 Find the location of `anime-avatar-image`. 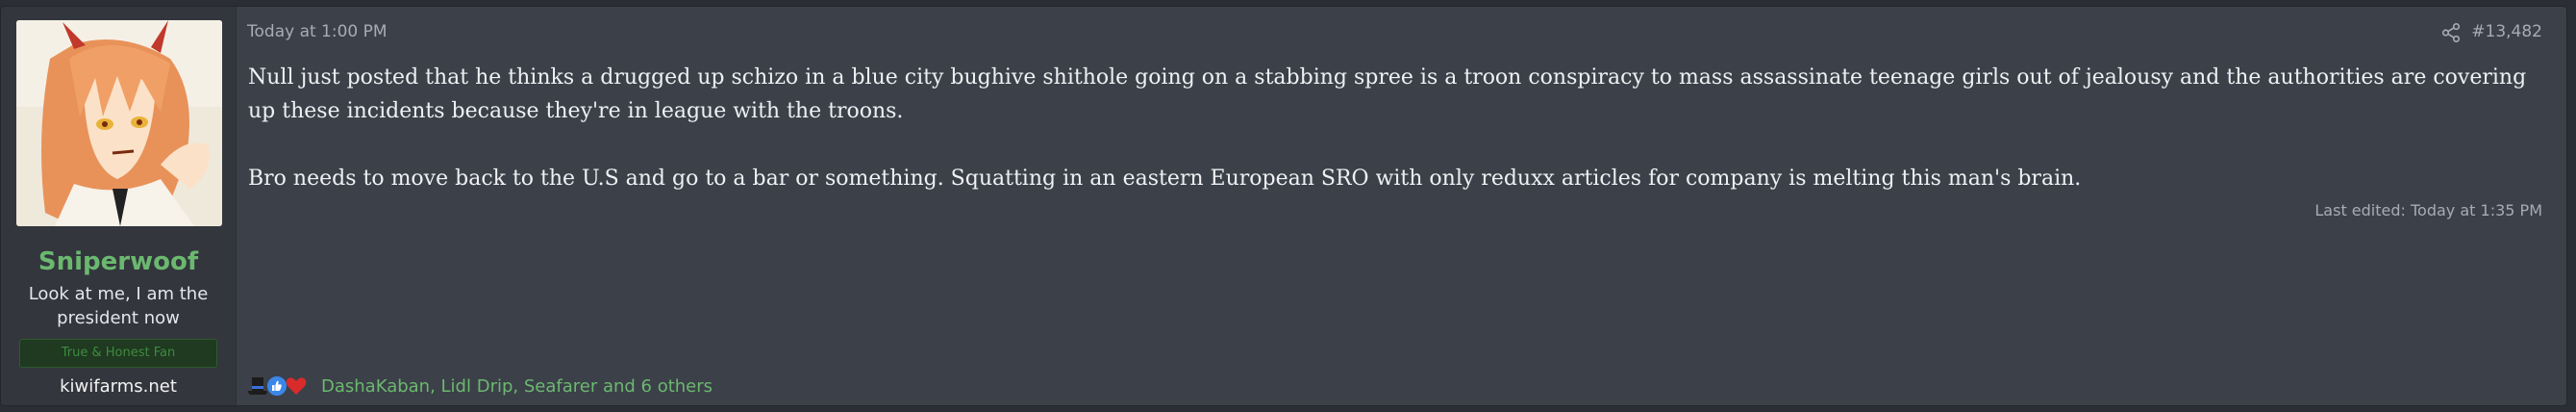

anime-avatar-image is located at coordinates (119, 123).